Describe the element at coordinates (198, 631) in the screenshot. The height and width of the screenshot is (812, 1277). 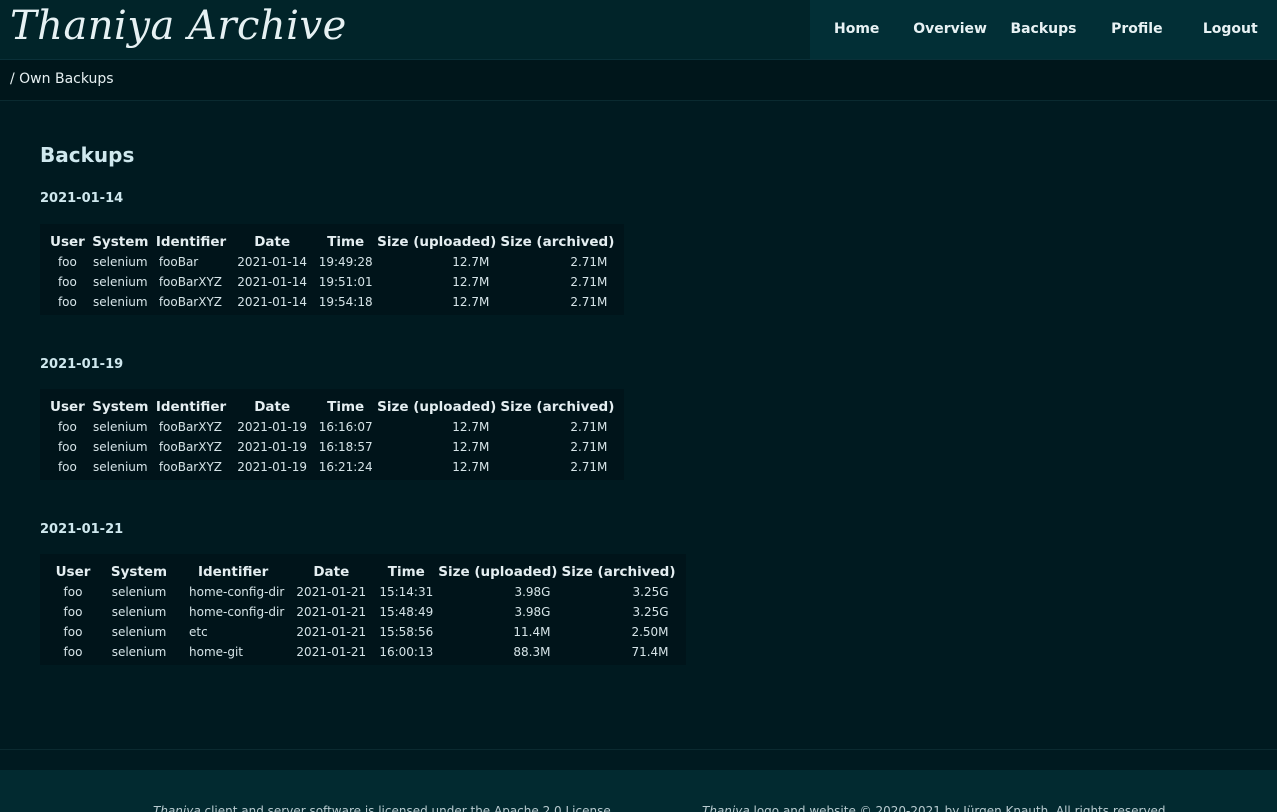
I see `cell-identifier: etc` at that location.